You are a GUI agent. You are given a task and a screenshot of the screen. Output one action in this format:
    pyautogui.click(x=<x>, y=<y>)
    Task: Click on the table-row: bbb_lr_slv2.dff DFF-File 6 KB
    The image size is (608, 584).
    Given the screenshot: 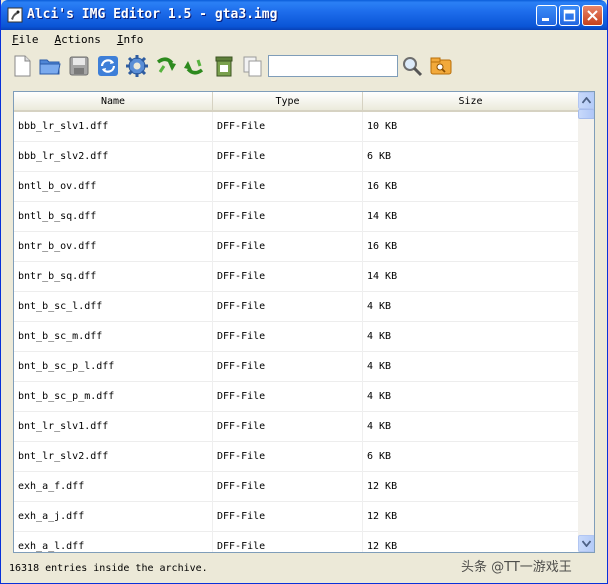 What is the action you would take?
    pyautogui.click(x=296, y=157)
    